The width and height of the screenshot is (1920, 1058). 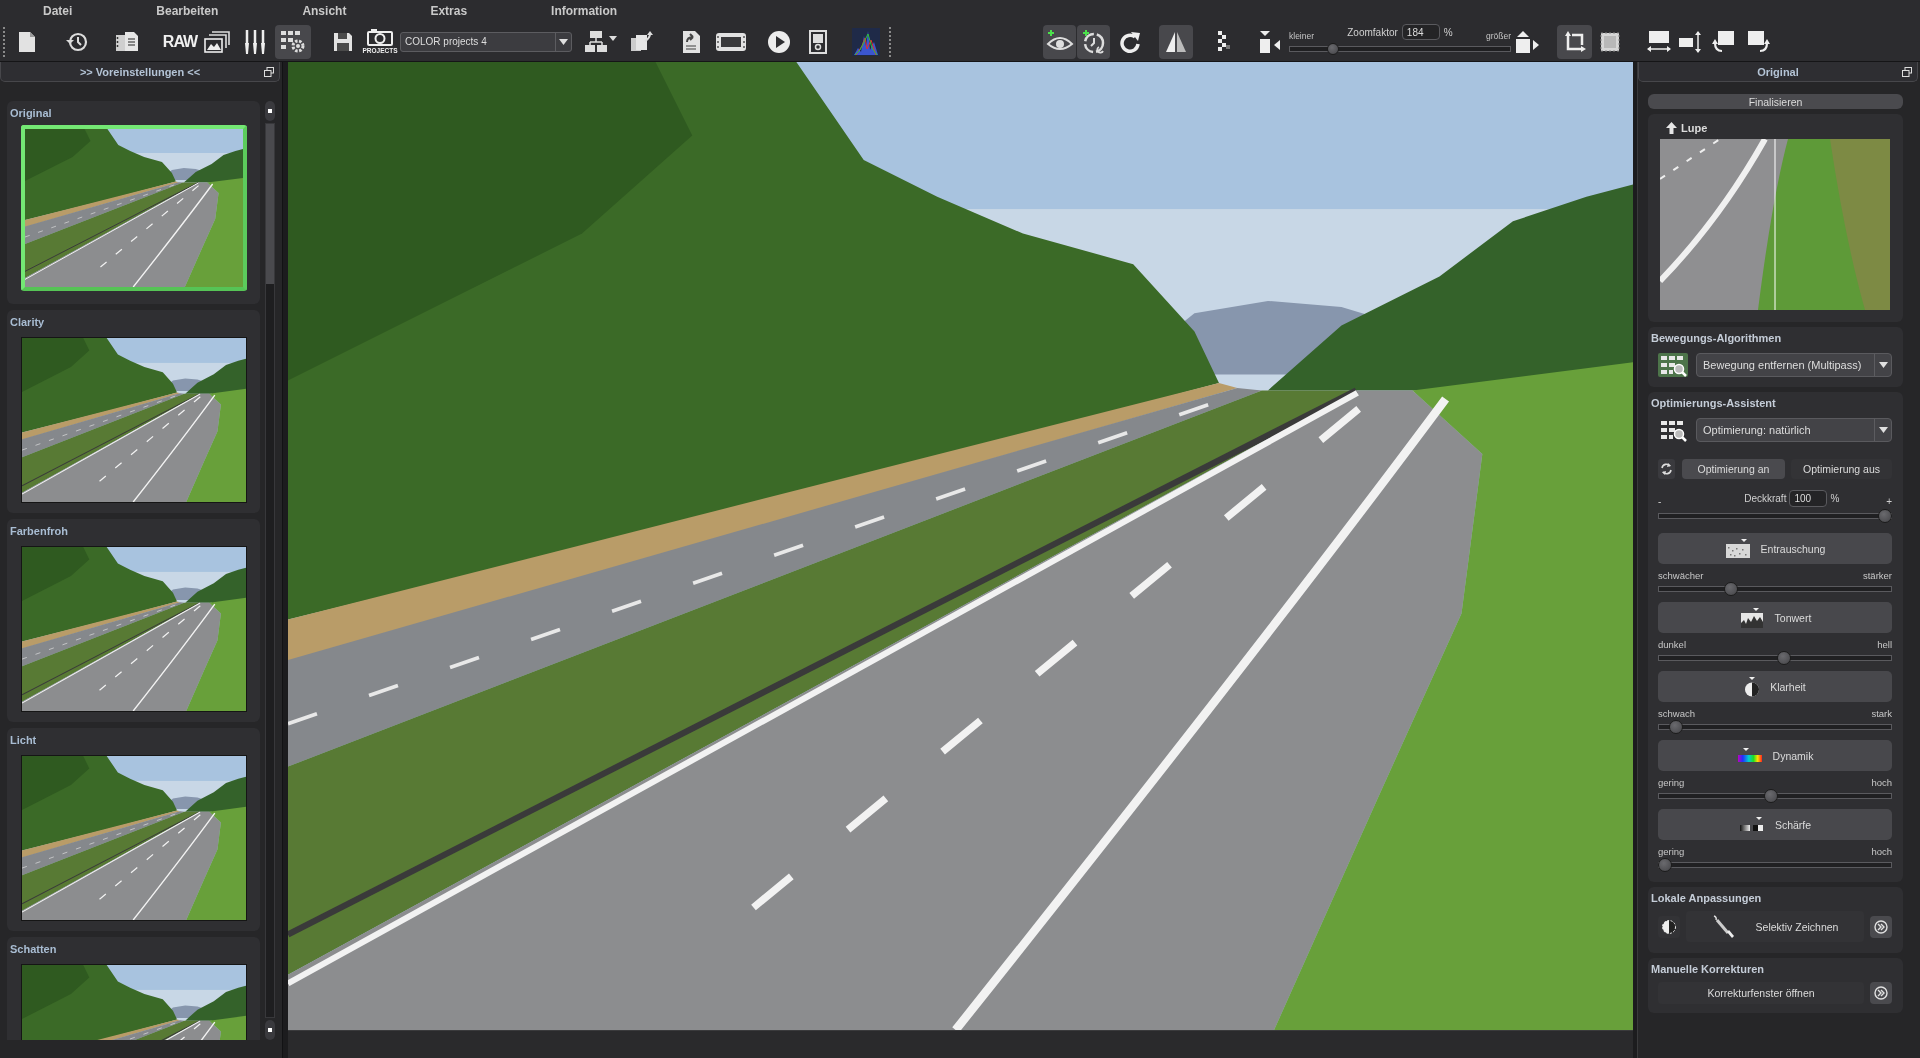 I want to click on menu-item: Bearbeiten, so click(x=187, y=11).